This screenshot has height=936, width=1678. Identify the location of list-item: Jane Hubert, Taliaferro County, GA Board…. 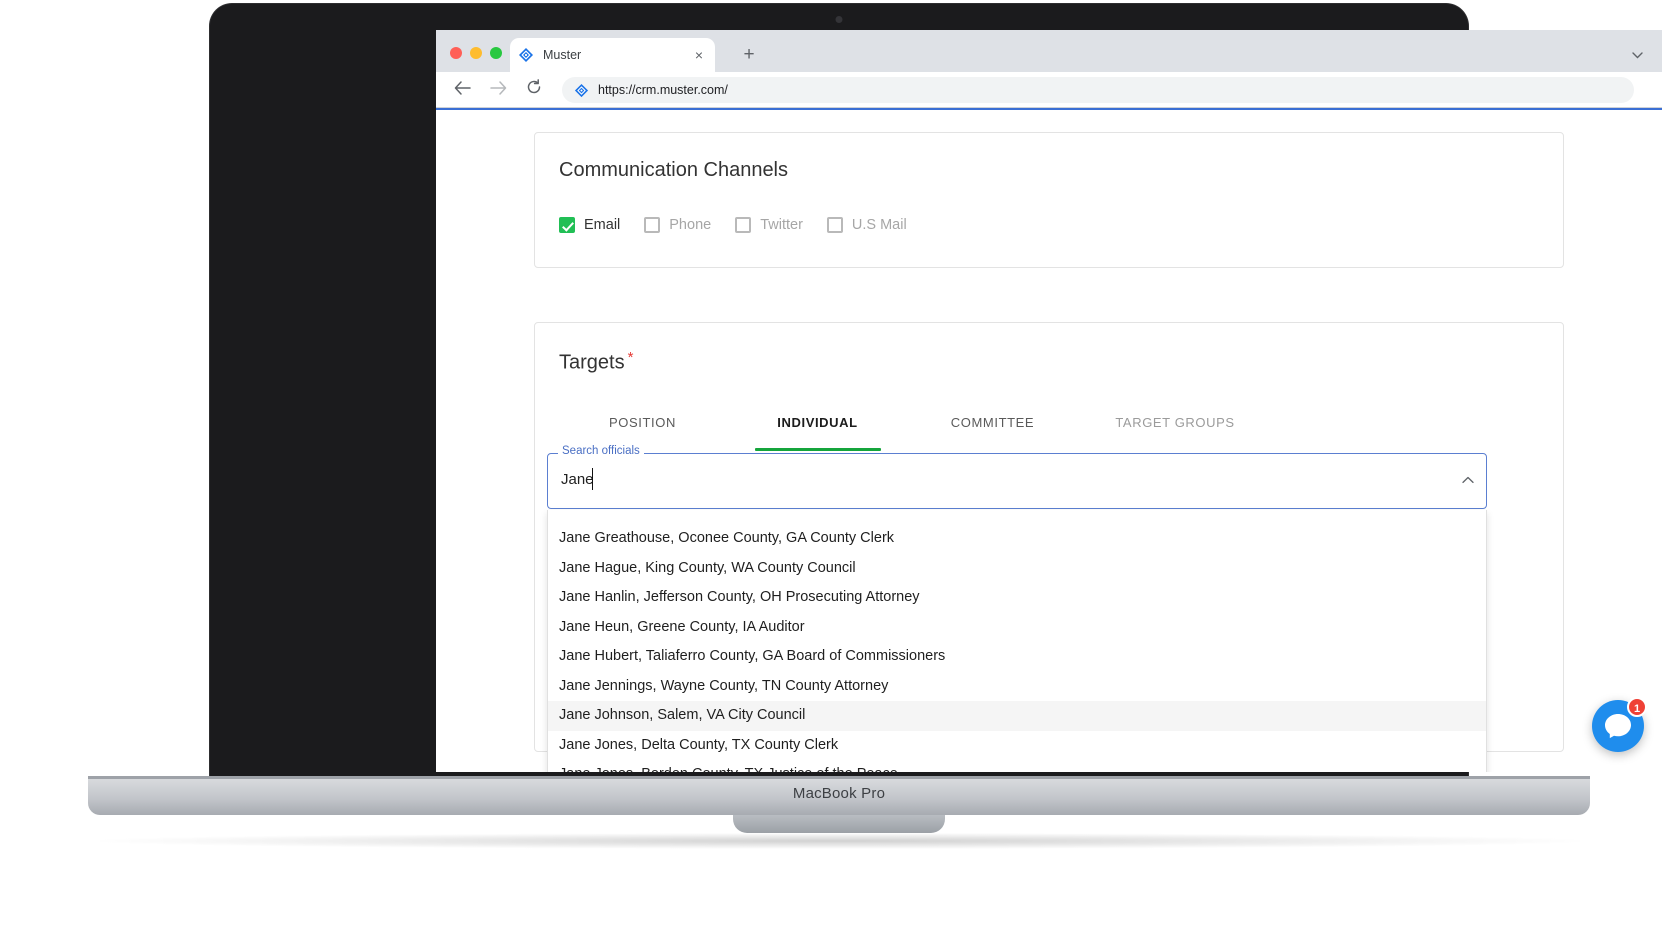
(1017, 657).